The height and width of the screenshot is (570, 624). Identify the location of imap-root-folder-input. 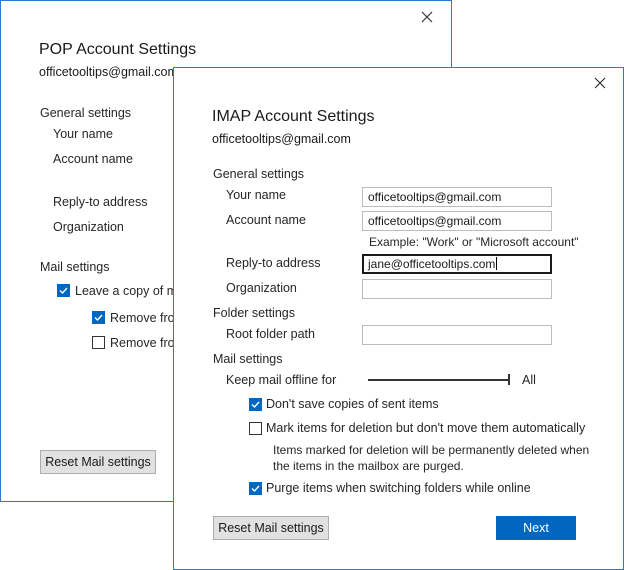
(457, 335).